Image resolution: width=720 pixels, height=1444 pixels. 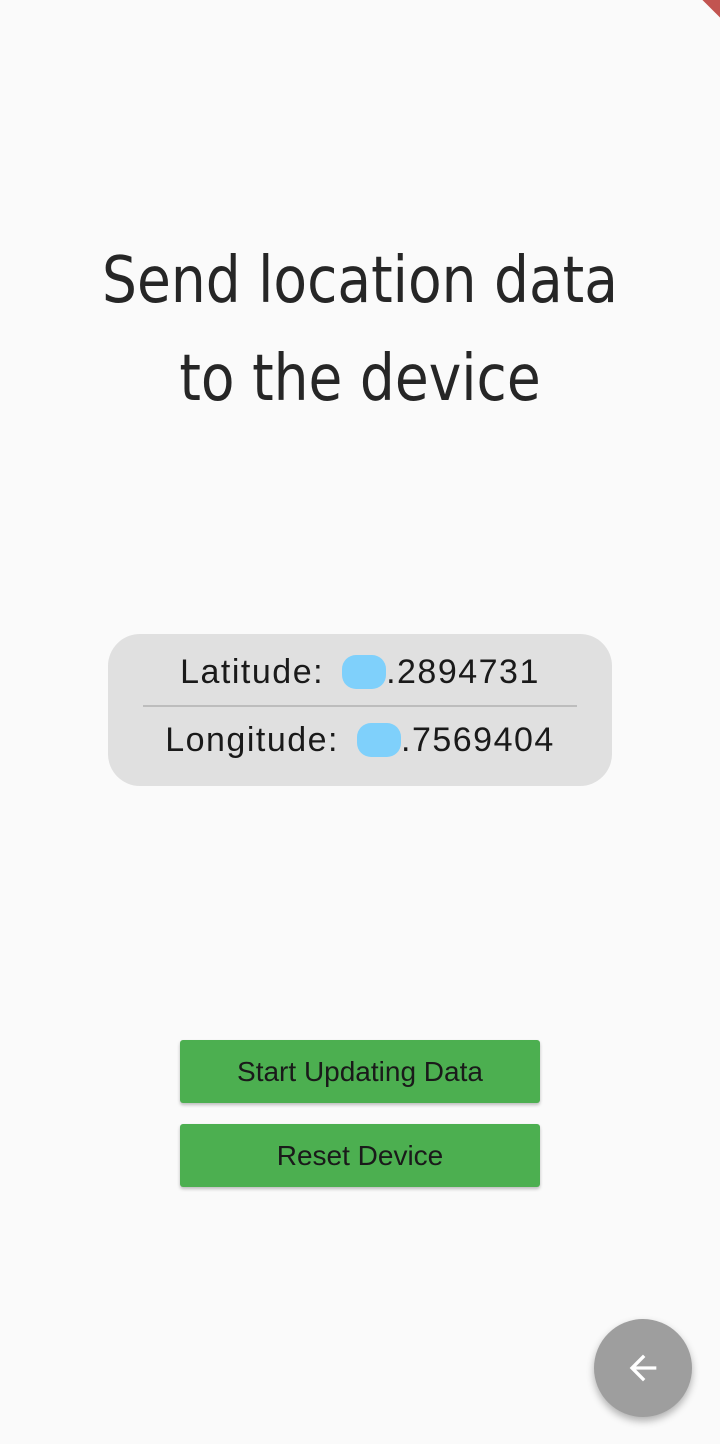 I want to click on title-line-2: to the device, so click(x=360, y=379).